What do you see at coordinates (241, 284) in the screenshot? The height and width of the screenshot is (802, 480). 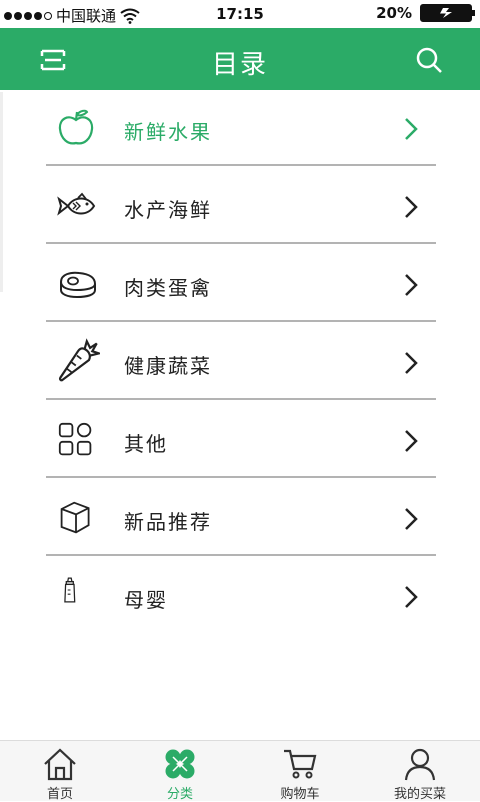 I see `category-row-meat: 肉类蛋禽` at bounding box center [241, 284].